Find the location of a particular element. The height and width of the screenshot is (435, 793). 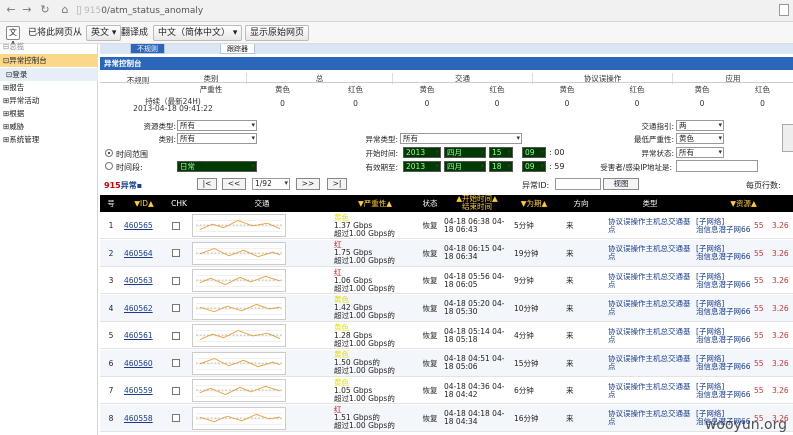

victim-ip-input is located at coordinates (717, 166).